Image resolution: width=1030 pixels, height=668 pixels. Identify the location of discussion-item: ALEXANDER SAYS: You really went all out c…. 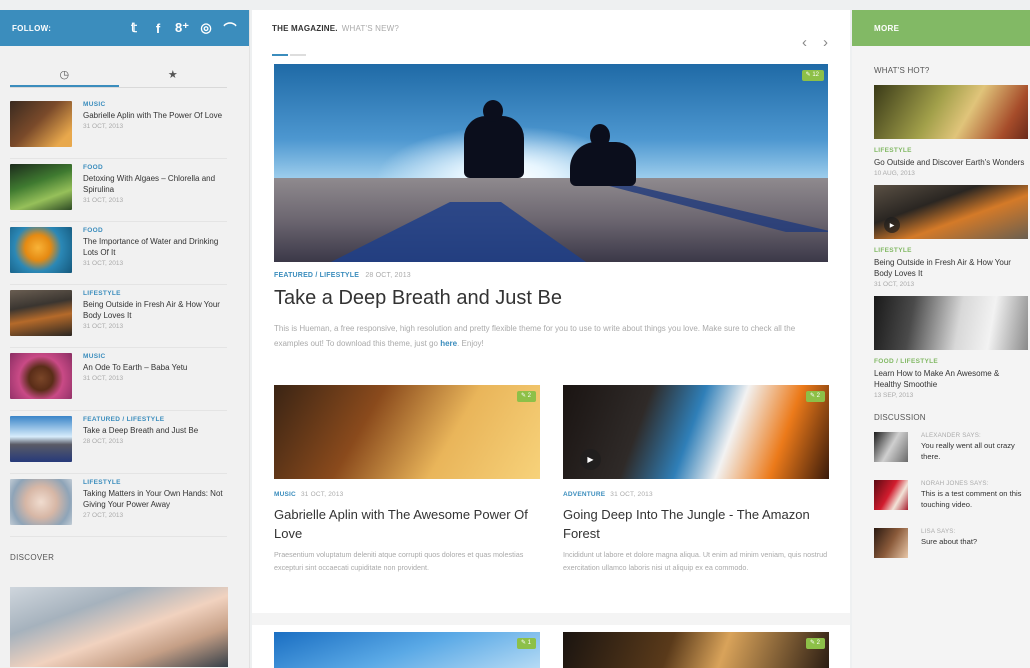
(952, 456).